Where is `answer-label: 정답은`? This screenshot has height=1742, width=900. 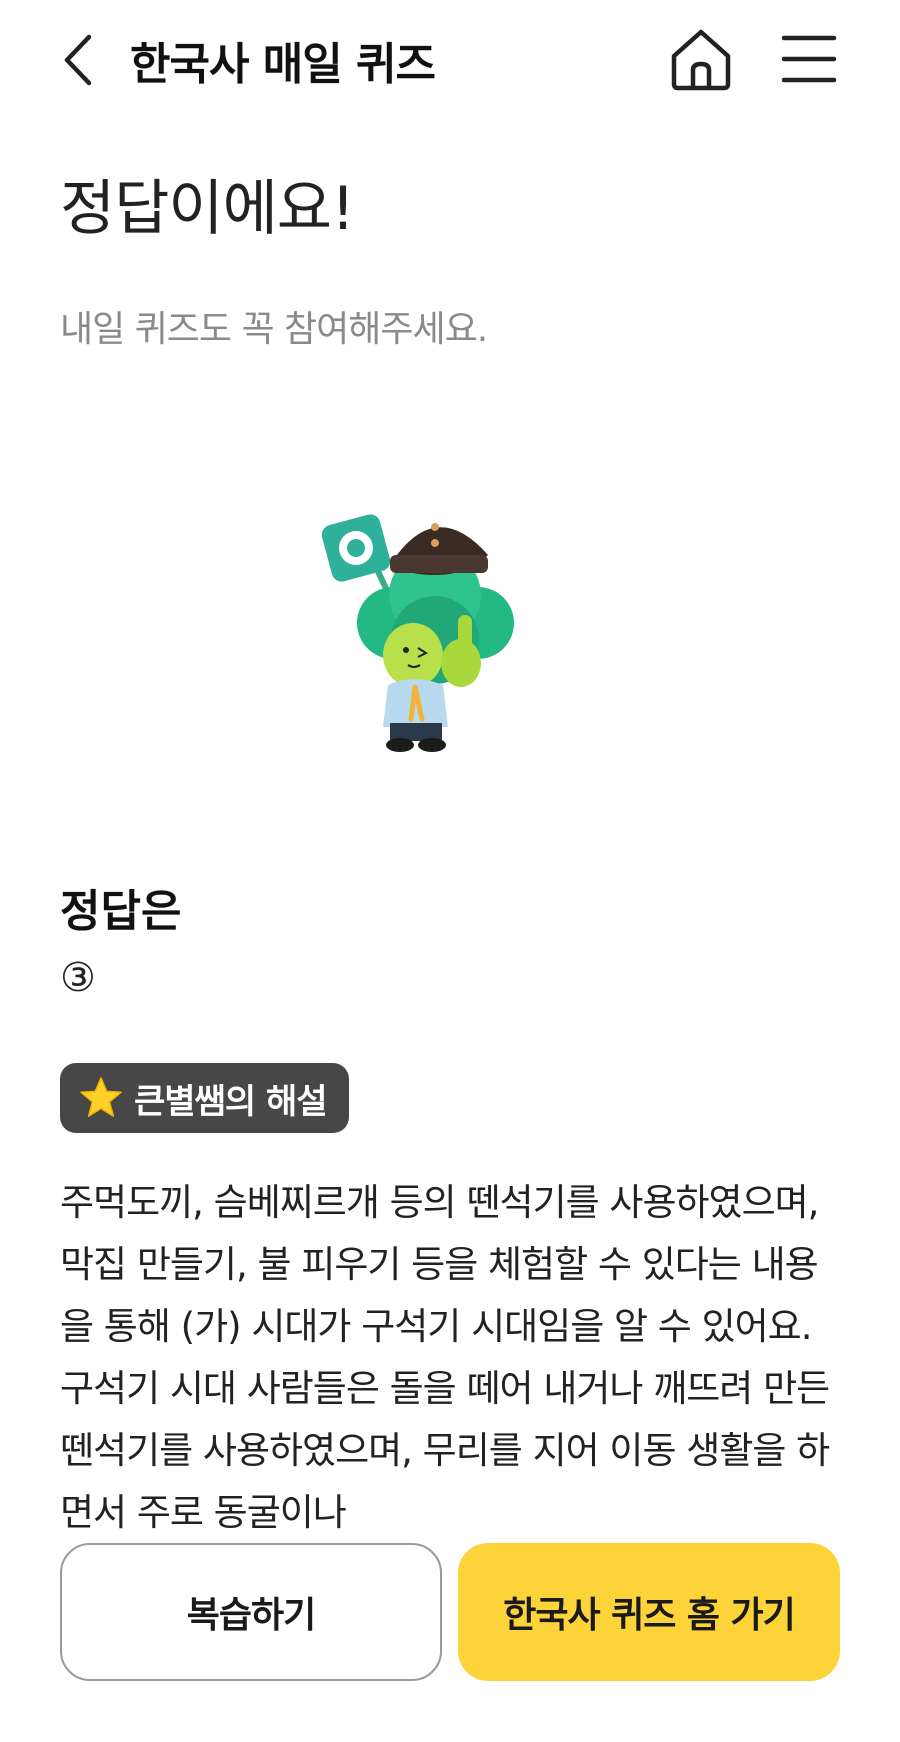
answer-label: 정답은 is located at coordinates (121, 911).